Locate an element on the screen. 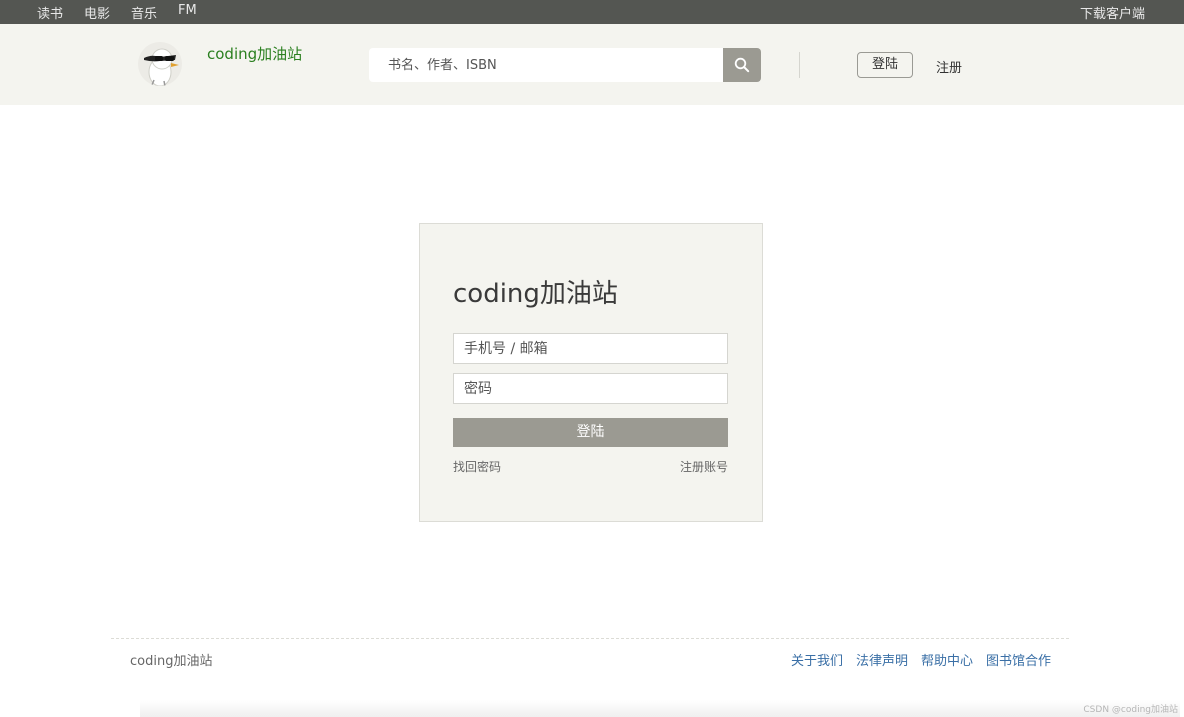 This screenshot has width=1184, height=717. nav-link-fm: FM is located at coordinates (187, 10).